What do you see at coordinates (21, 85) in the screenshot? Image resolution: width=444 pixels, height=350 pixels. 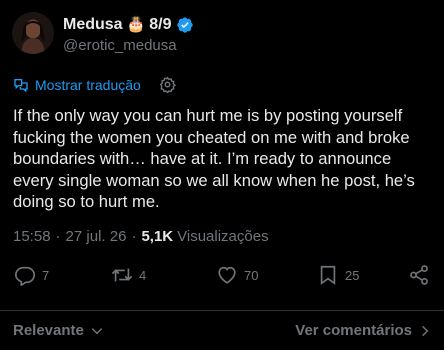 I see `translate-icon` at bounding box center [21, 85].